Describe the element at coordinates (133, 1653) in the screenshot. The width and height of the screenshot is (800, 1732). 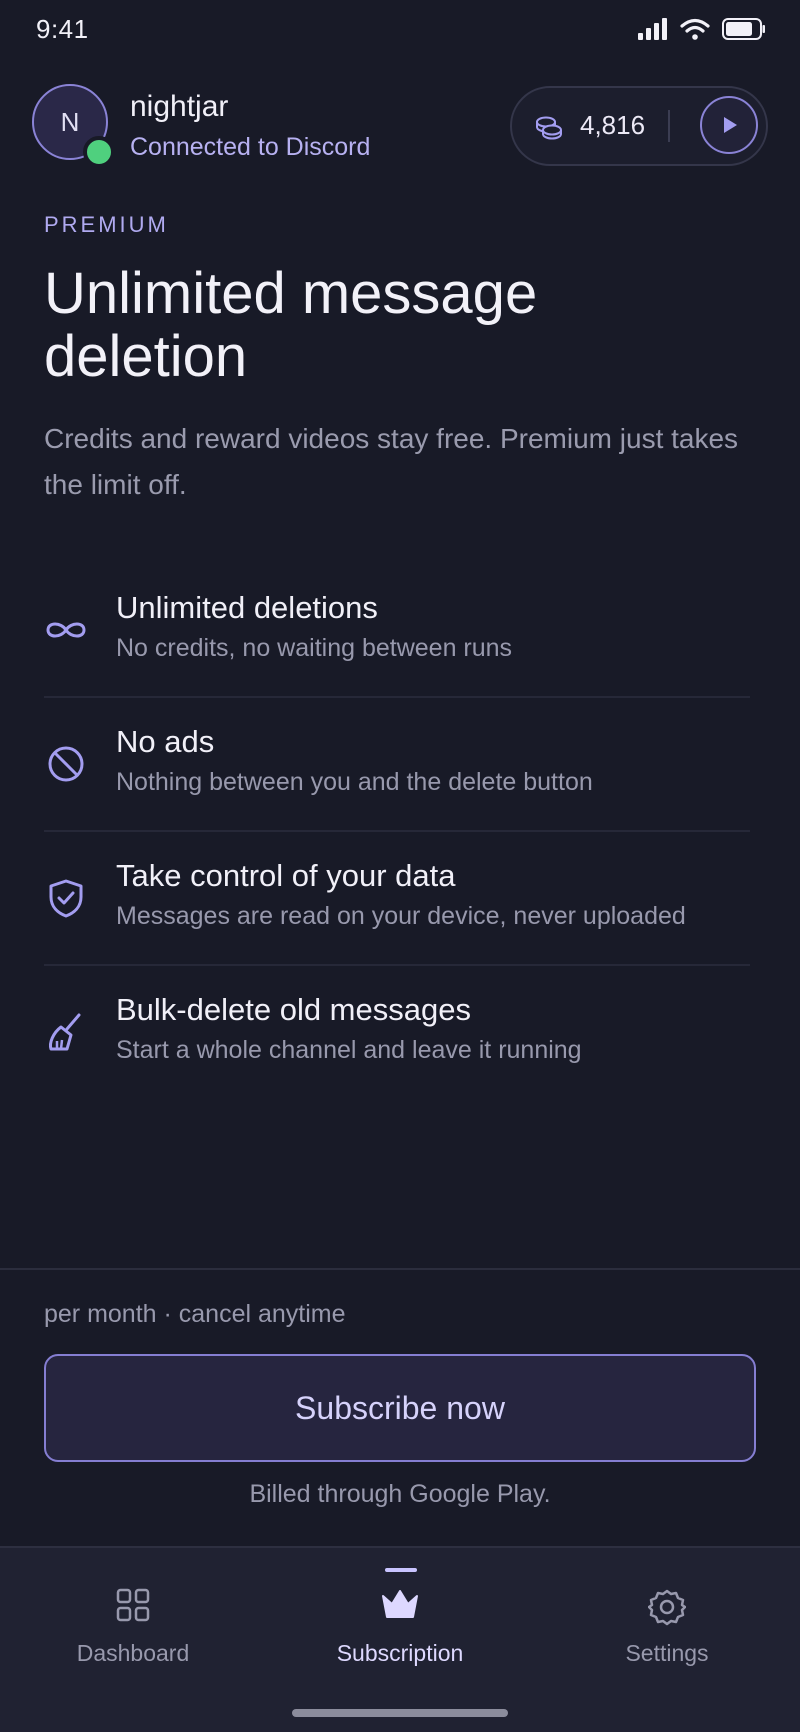
I see `tab-label: Dashboard` at that location.